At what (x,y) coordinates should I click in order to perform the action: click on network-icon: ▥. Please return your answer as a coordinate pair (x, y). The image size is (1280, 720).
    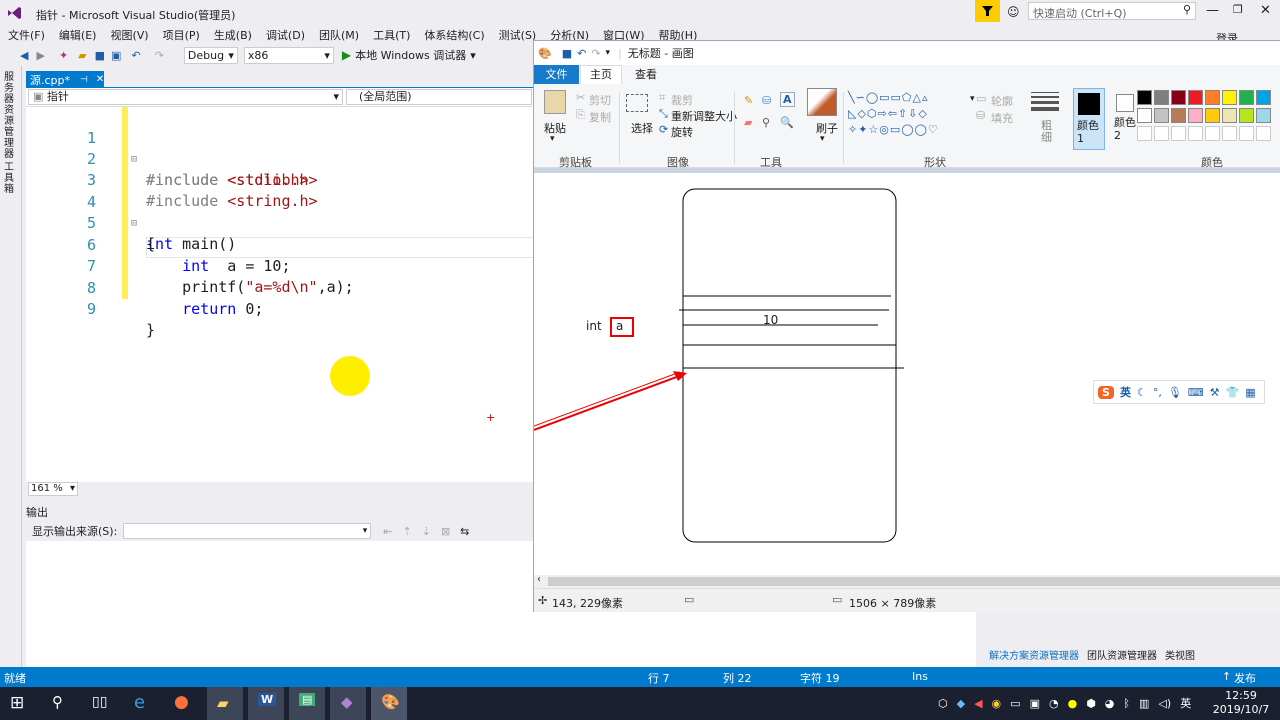
    Looking at the image, I should click on (1144, 703).